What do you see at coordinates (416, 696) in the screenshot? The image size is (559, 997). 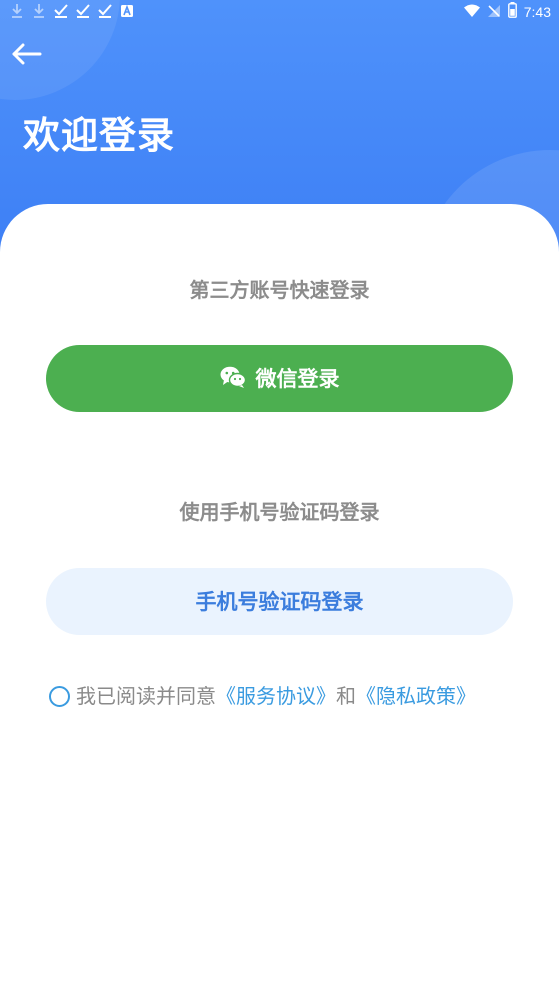 I see `privacy-policy-link: 《隐私政策》` at bounding box center [416, 696].